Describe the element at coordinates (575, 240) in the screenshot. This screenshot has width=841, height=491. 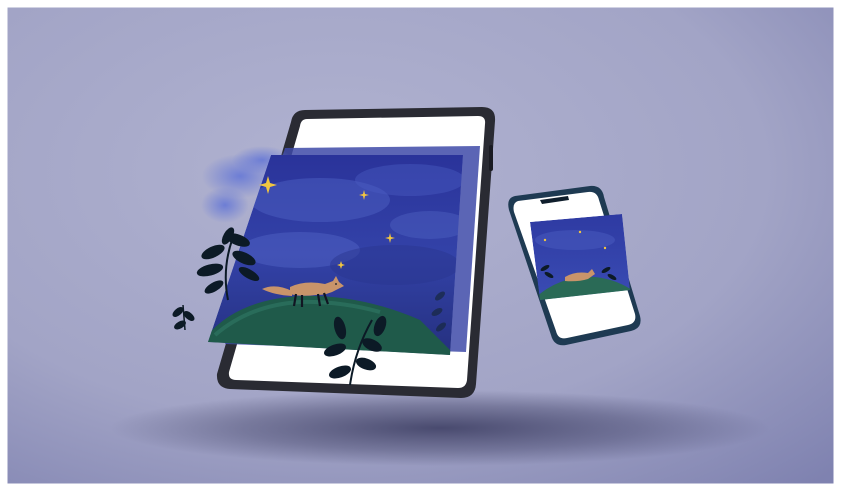
I see `phone-artwork-cloud` at that location.